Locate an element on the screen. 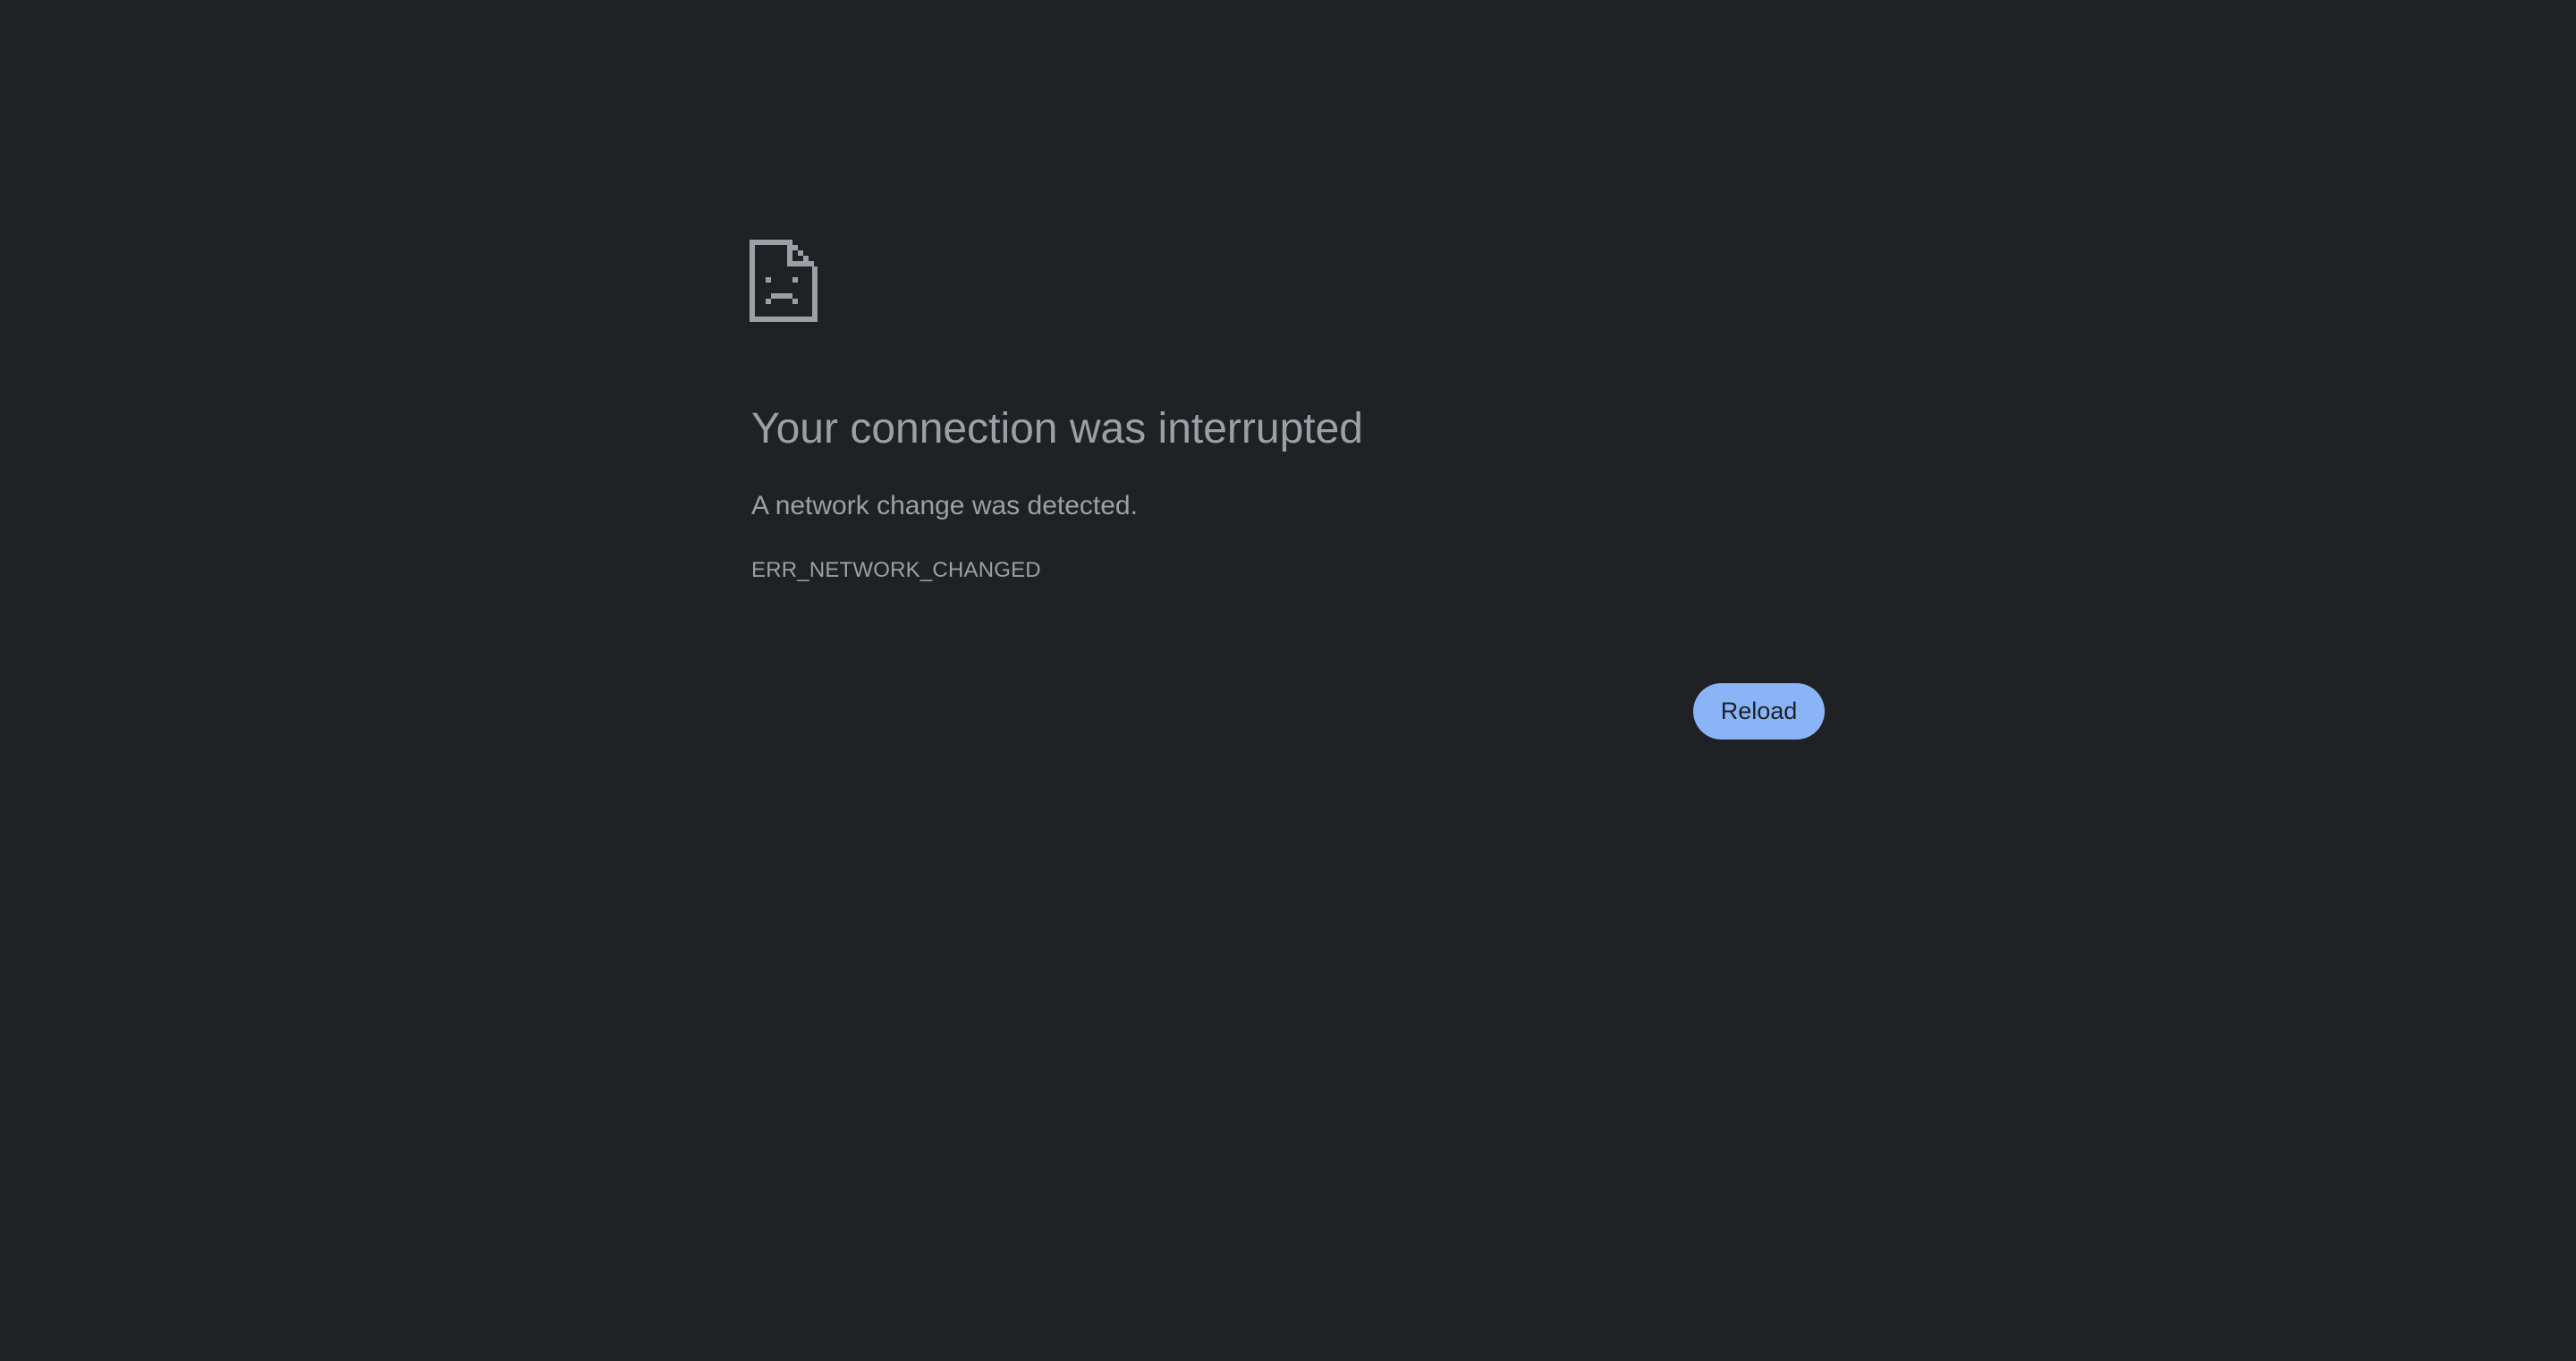 Image resolution: width=2576 pixels, height=1361 pixels. error-summary: A network change was detected. is located at coordinates (944, 505).